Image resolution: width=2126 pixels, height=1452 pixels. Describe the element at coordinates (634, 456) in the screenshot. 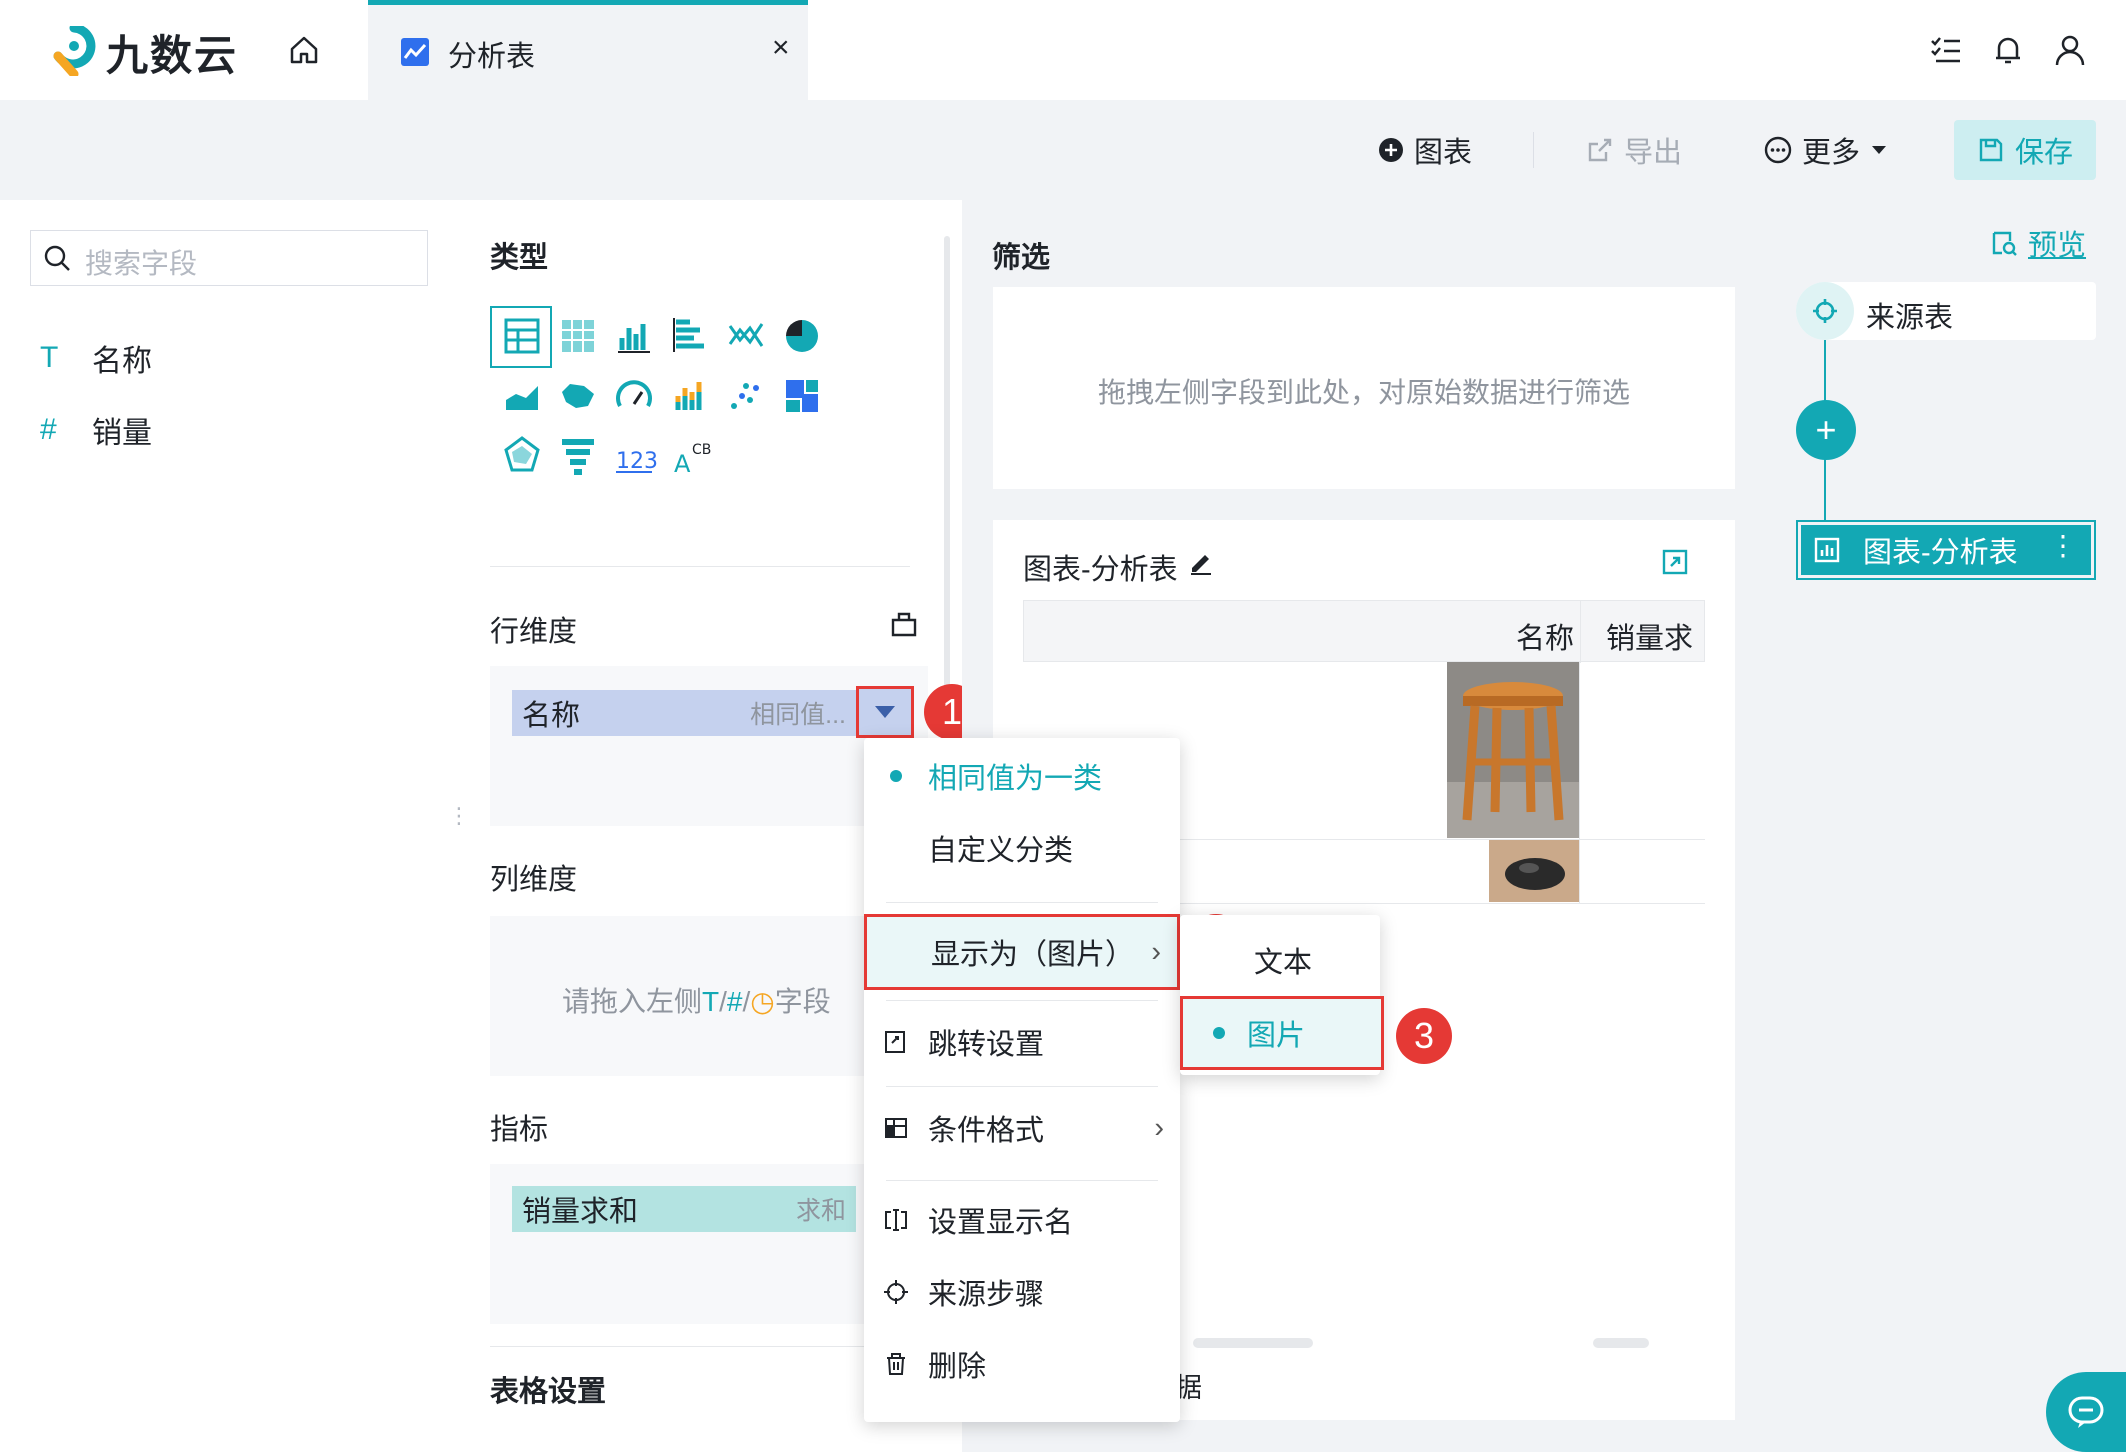

I see `number-card-icon: 123` at that location.